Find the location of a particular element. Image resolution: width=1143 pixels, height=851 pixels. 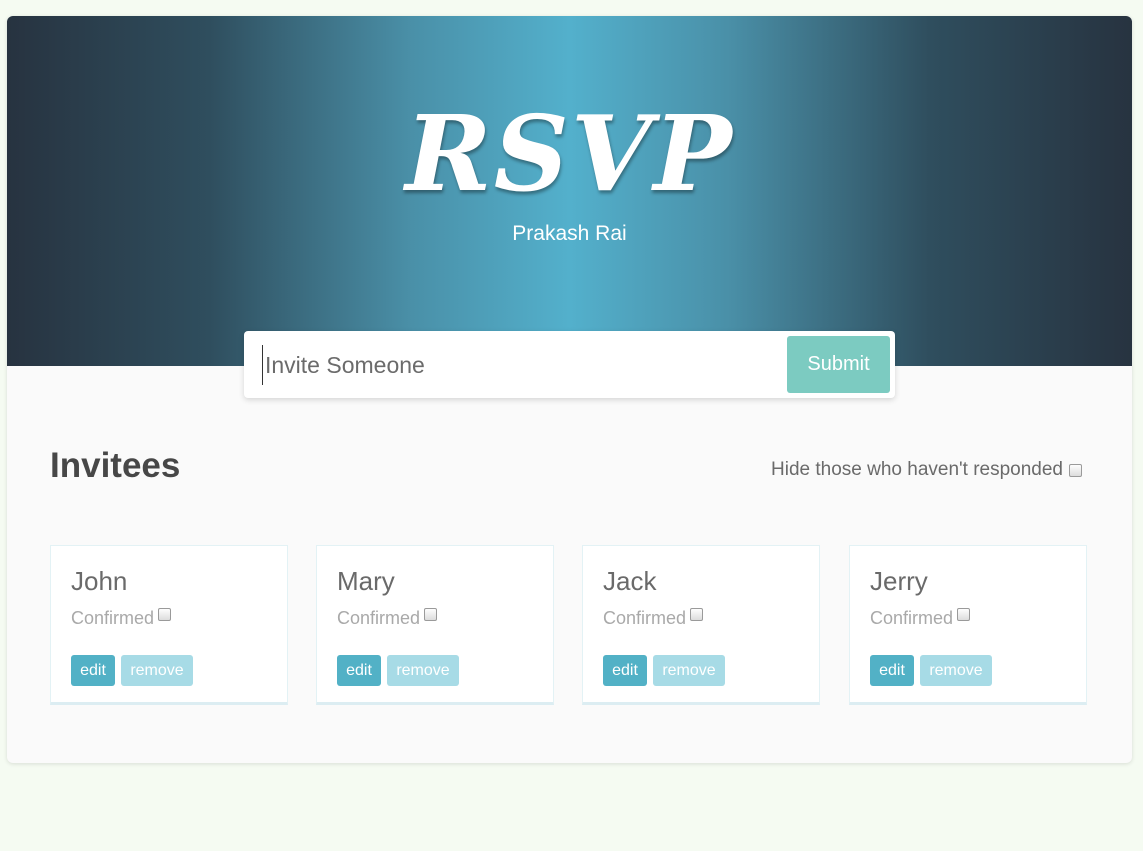

invitee-card: John Confirmed edit remove is located at coordinates (169, 625).